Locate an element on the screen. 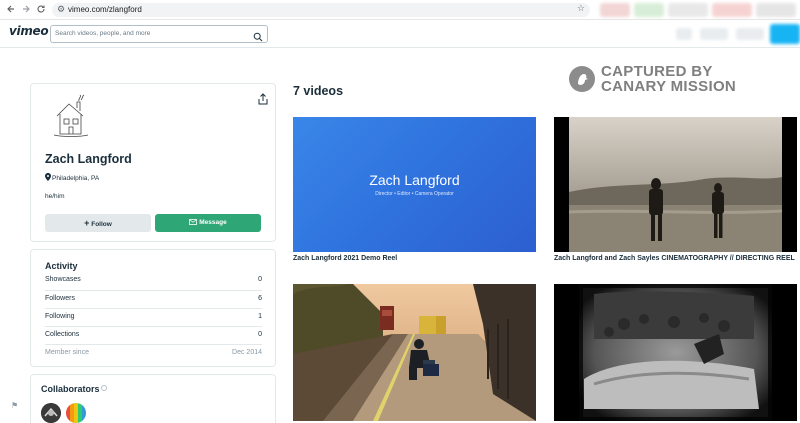  thumbnail-title: Zach Langford is located at coordinates (414, 180).